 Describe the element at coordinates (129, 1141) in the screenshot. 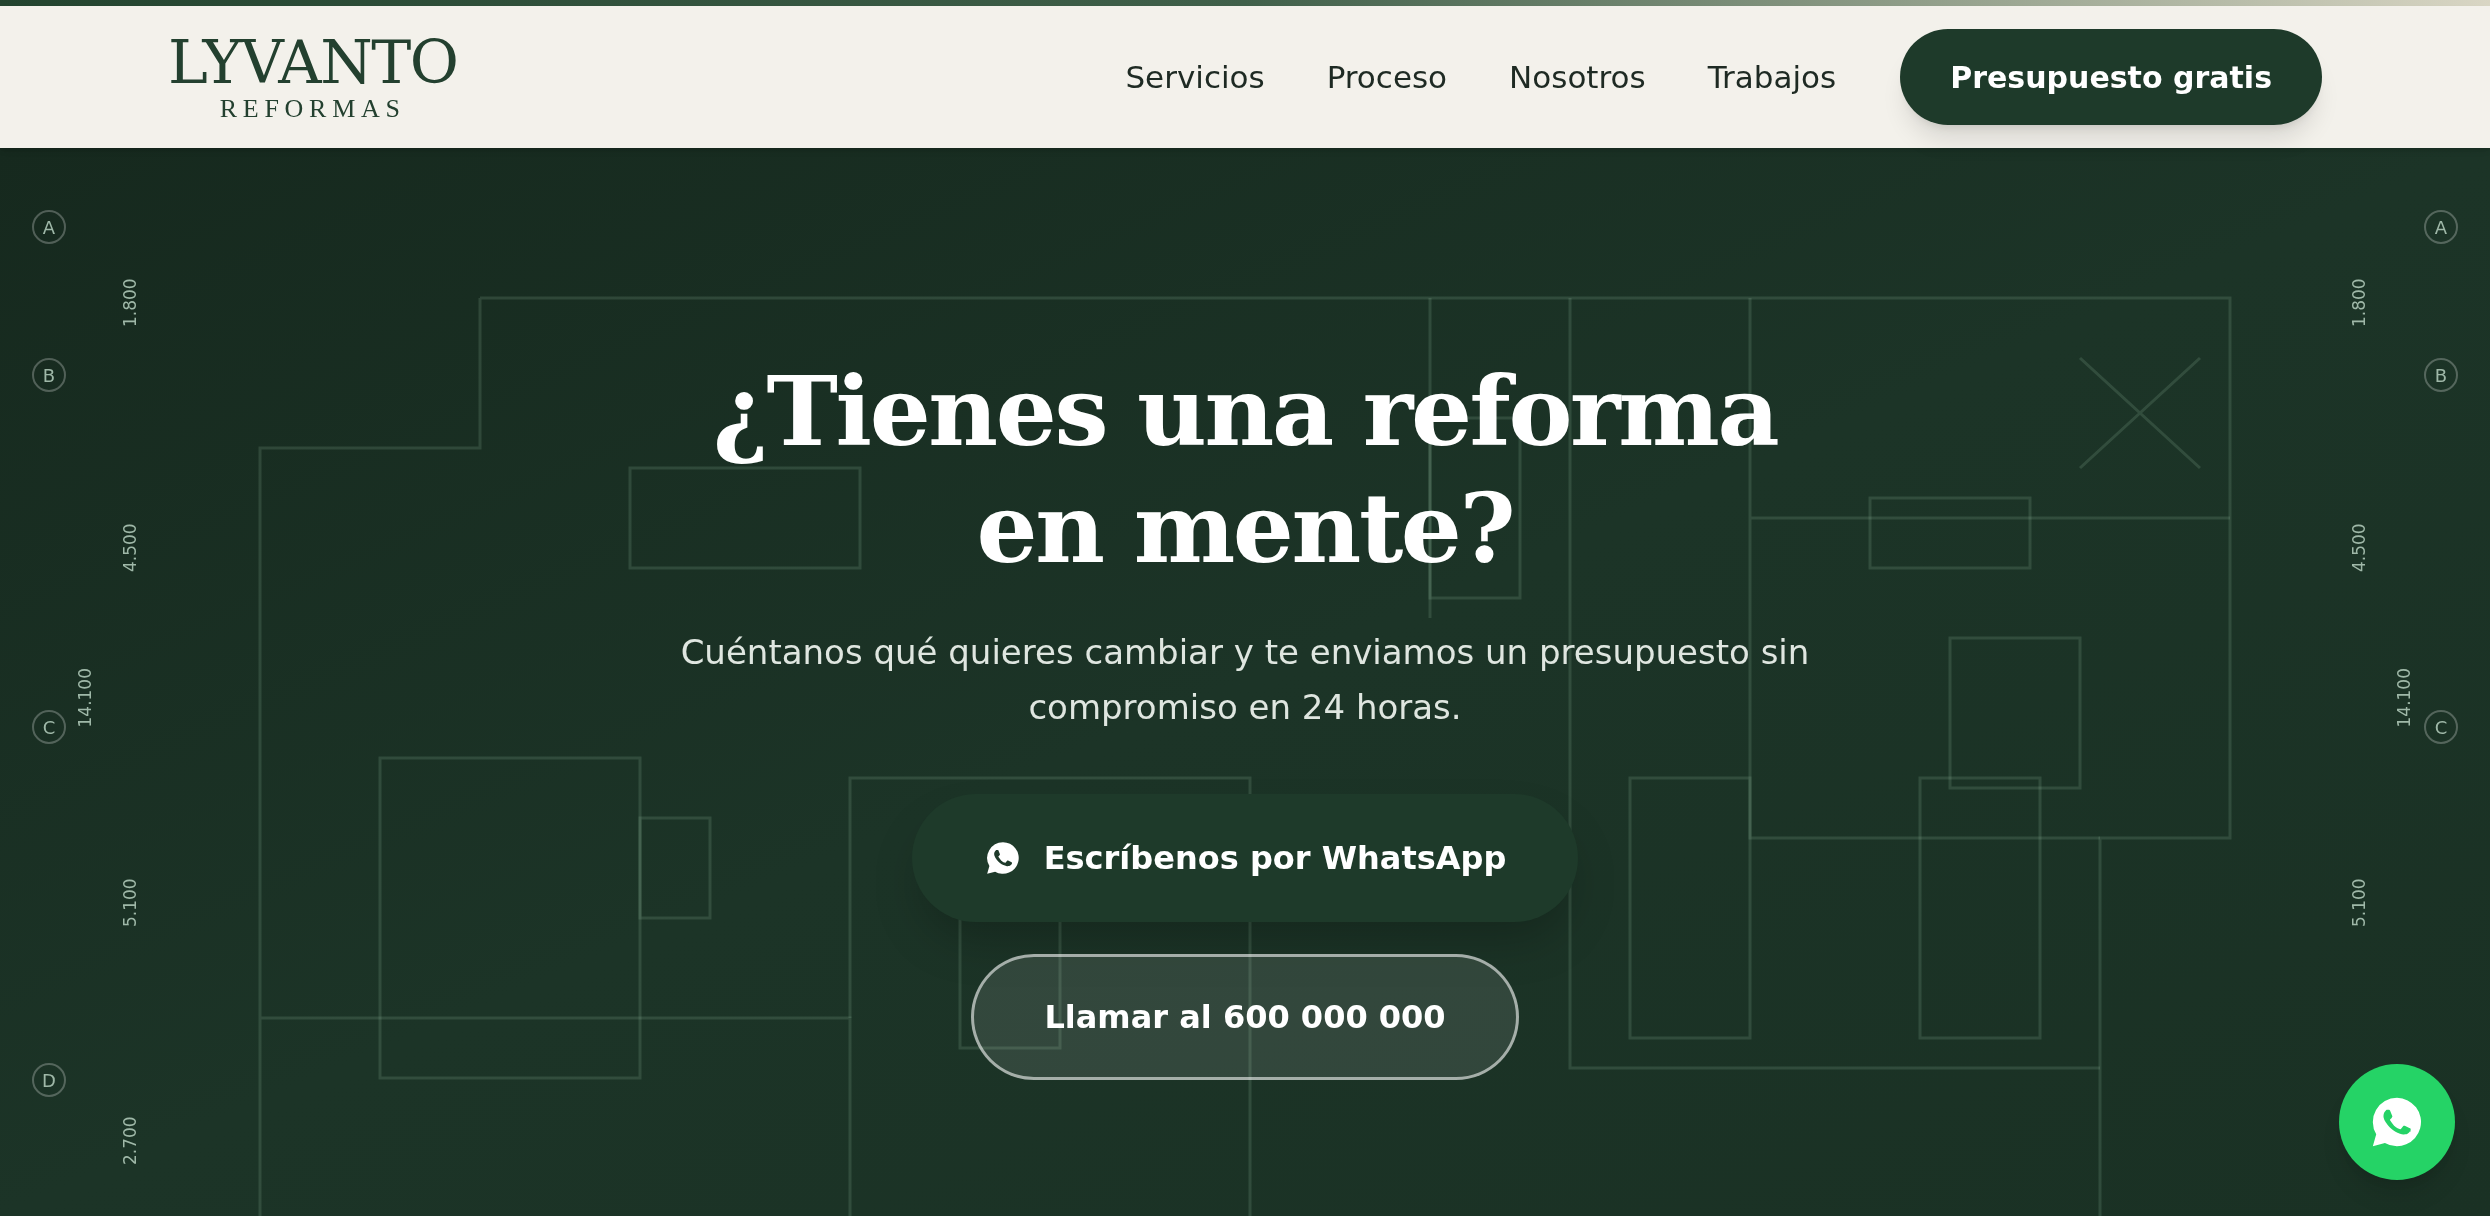

I see `dimension-label: 2.700` at that location.